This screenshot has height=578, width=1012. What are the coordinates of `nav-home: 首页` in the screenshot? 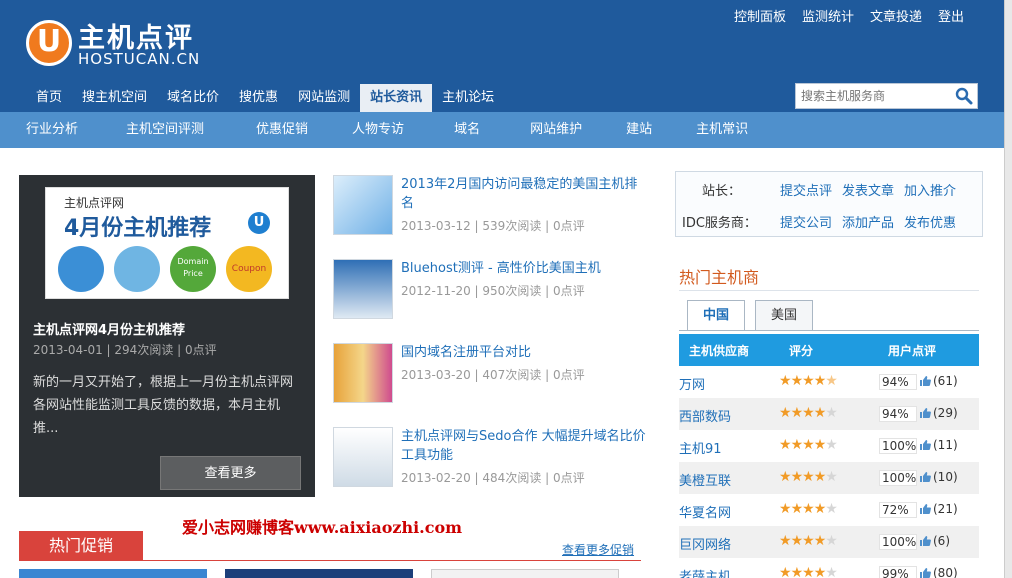 It's located at (49, 98).